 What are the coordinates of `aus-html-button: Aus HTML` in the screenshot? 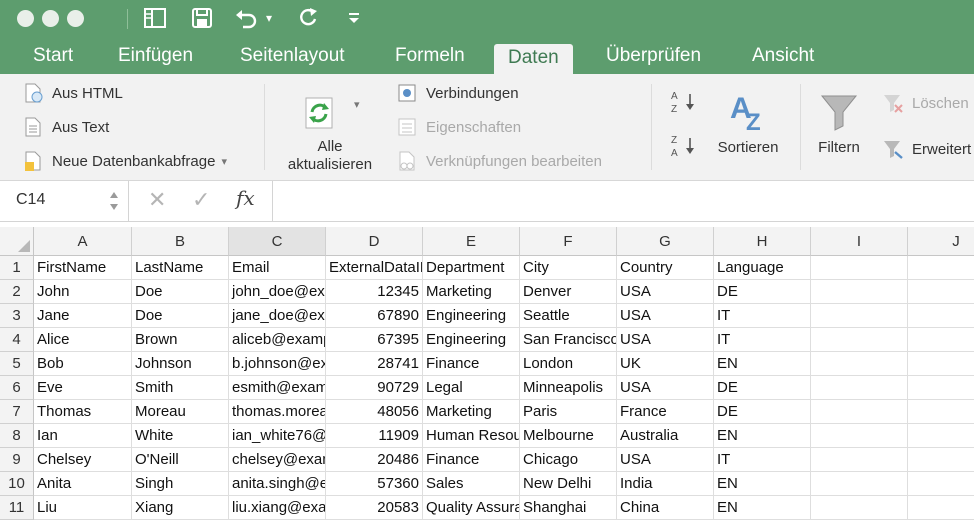 It's located at (72, 93).